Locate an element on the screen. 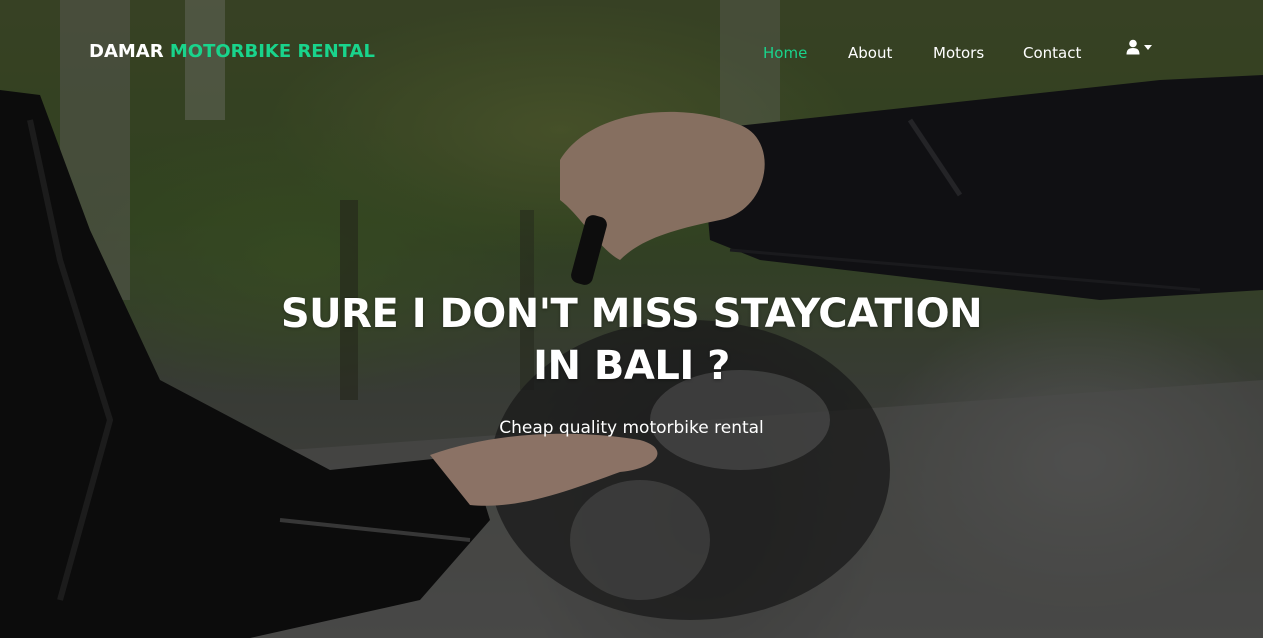  brand-name-accent: MOTORBIKE RENTAL is located at coordinates (272, 51).